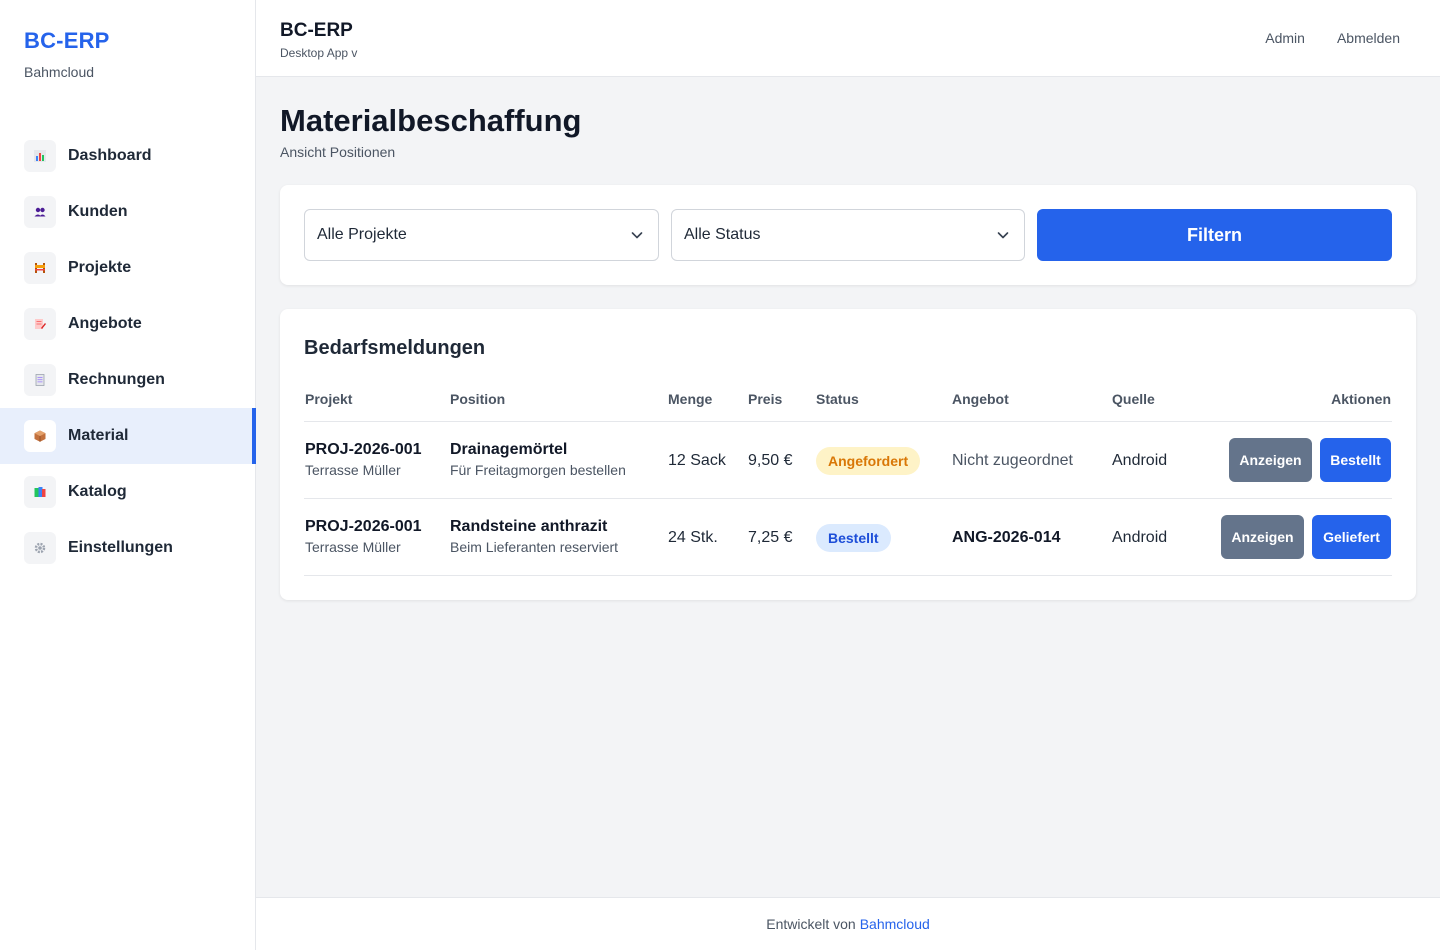 The image size is (1440, 950). I want to click on sidebar-item-label: Projekte, so click(100, 267).